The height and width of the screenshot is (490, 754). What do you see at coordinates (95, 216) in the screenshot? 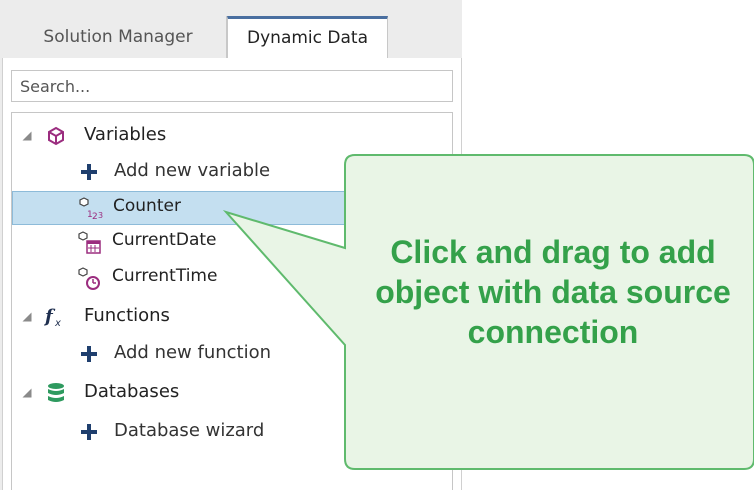
I see `svg-text: 2` at bounding box center [95, 216].